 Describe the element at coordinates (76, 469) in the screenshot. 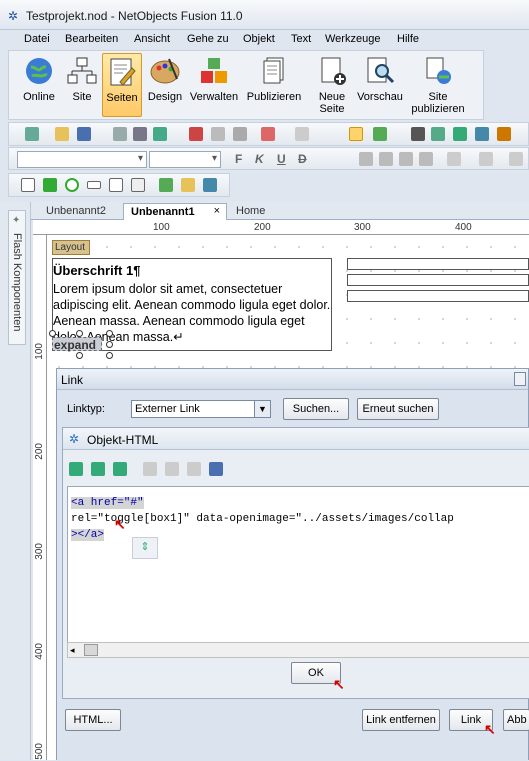

I see `insert-before-icon` at that location.